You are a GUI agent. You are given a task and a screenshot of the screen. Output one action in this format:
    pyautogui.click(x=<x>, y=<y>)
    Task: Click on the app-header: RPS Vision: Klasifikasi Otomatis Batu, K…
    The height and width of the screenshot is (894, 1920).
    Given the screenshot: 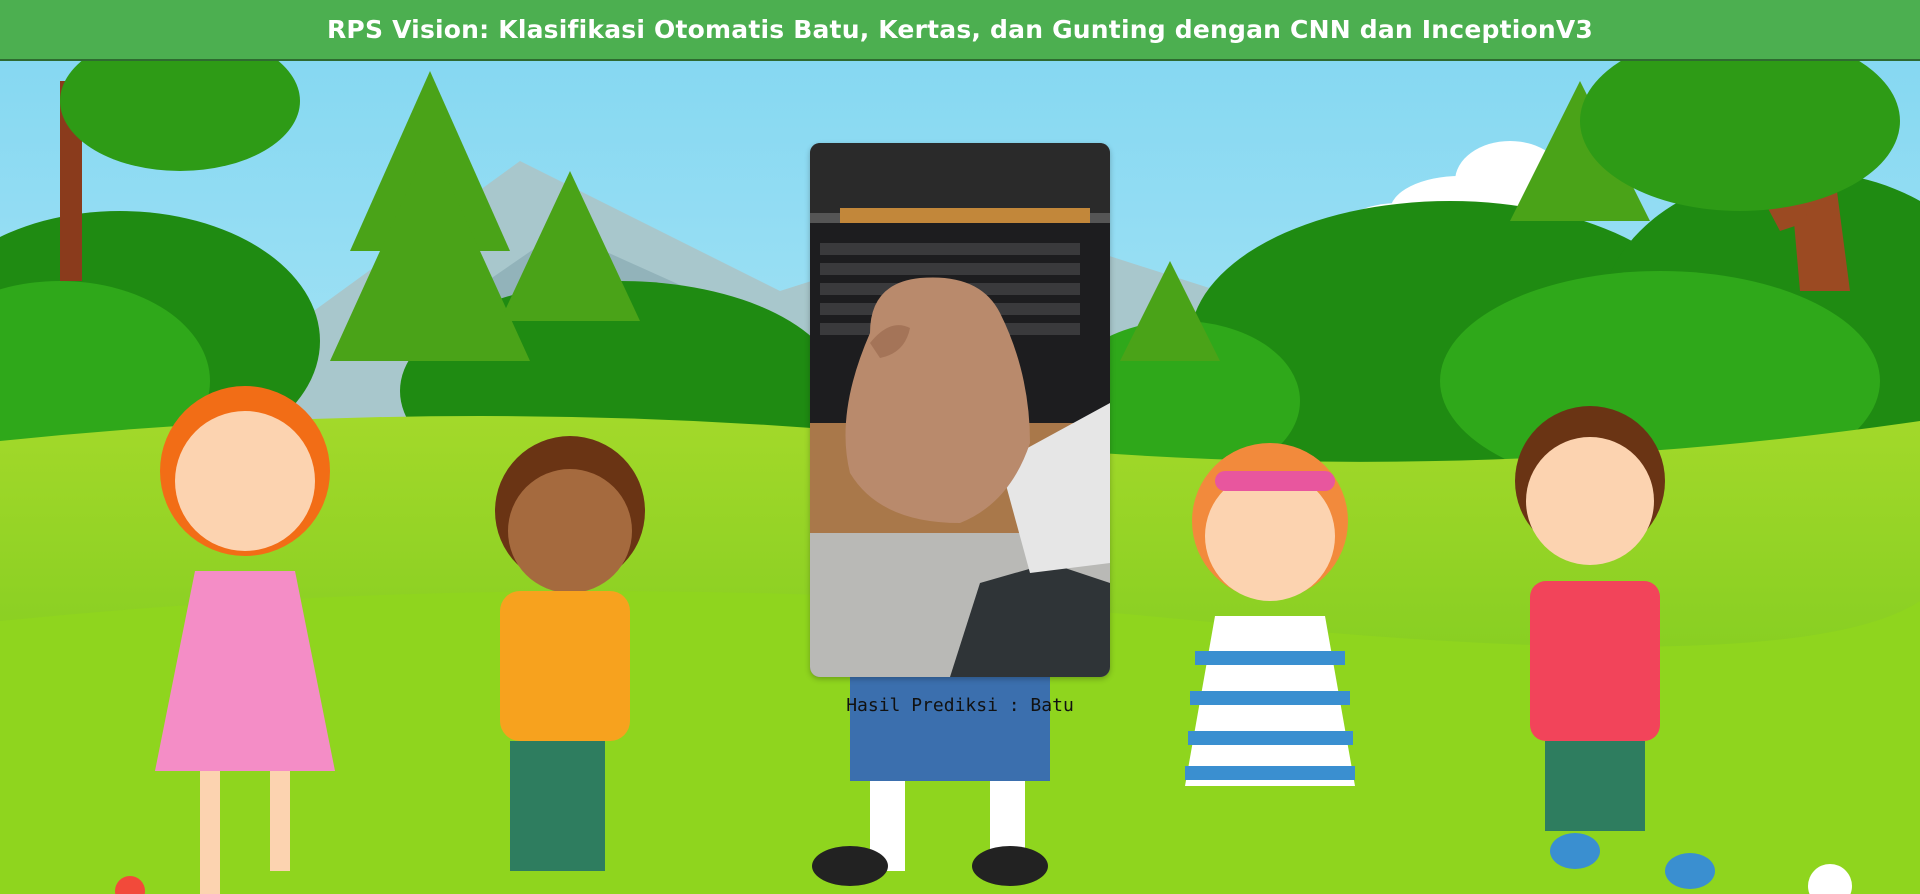 What is the action you would take?
    pyautogui.click(x=960, y=30)
    